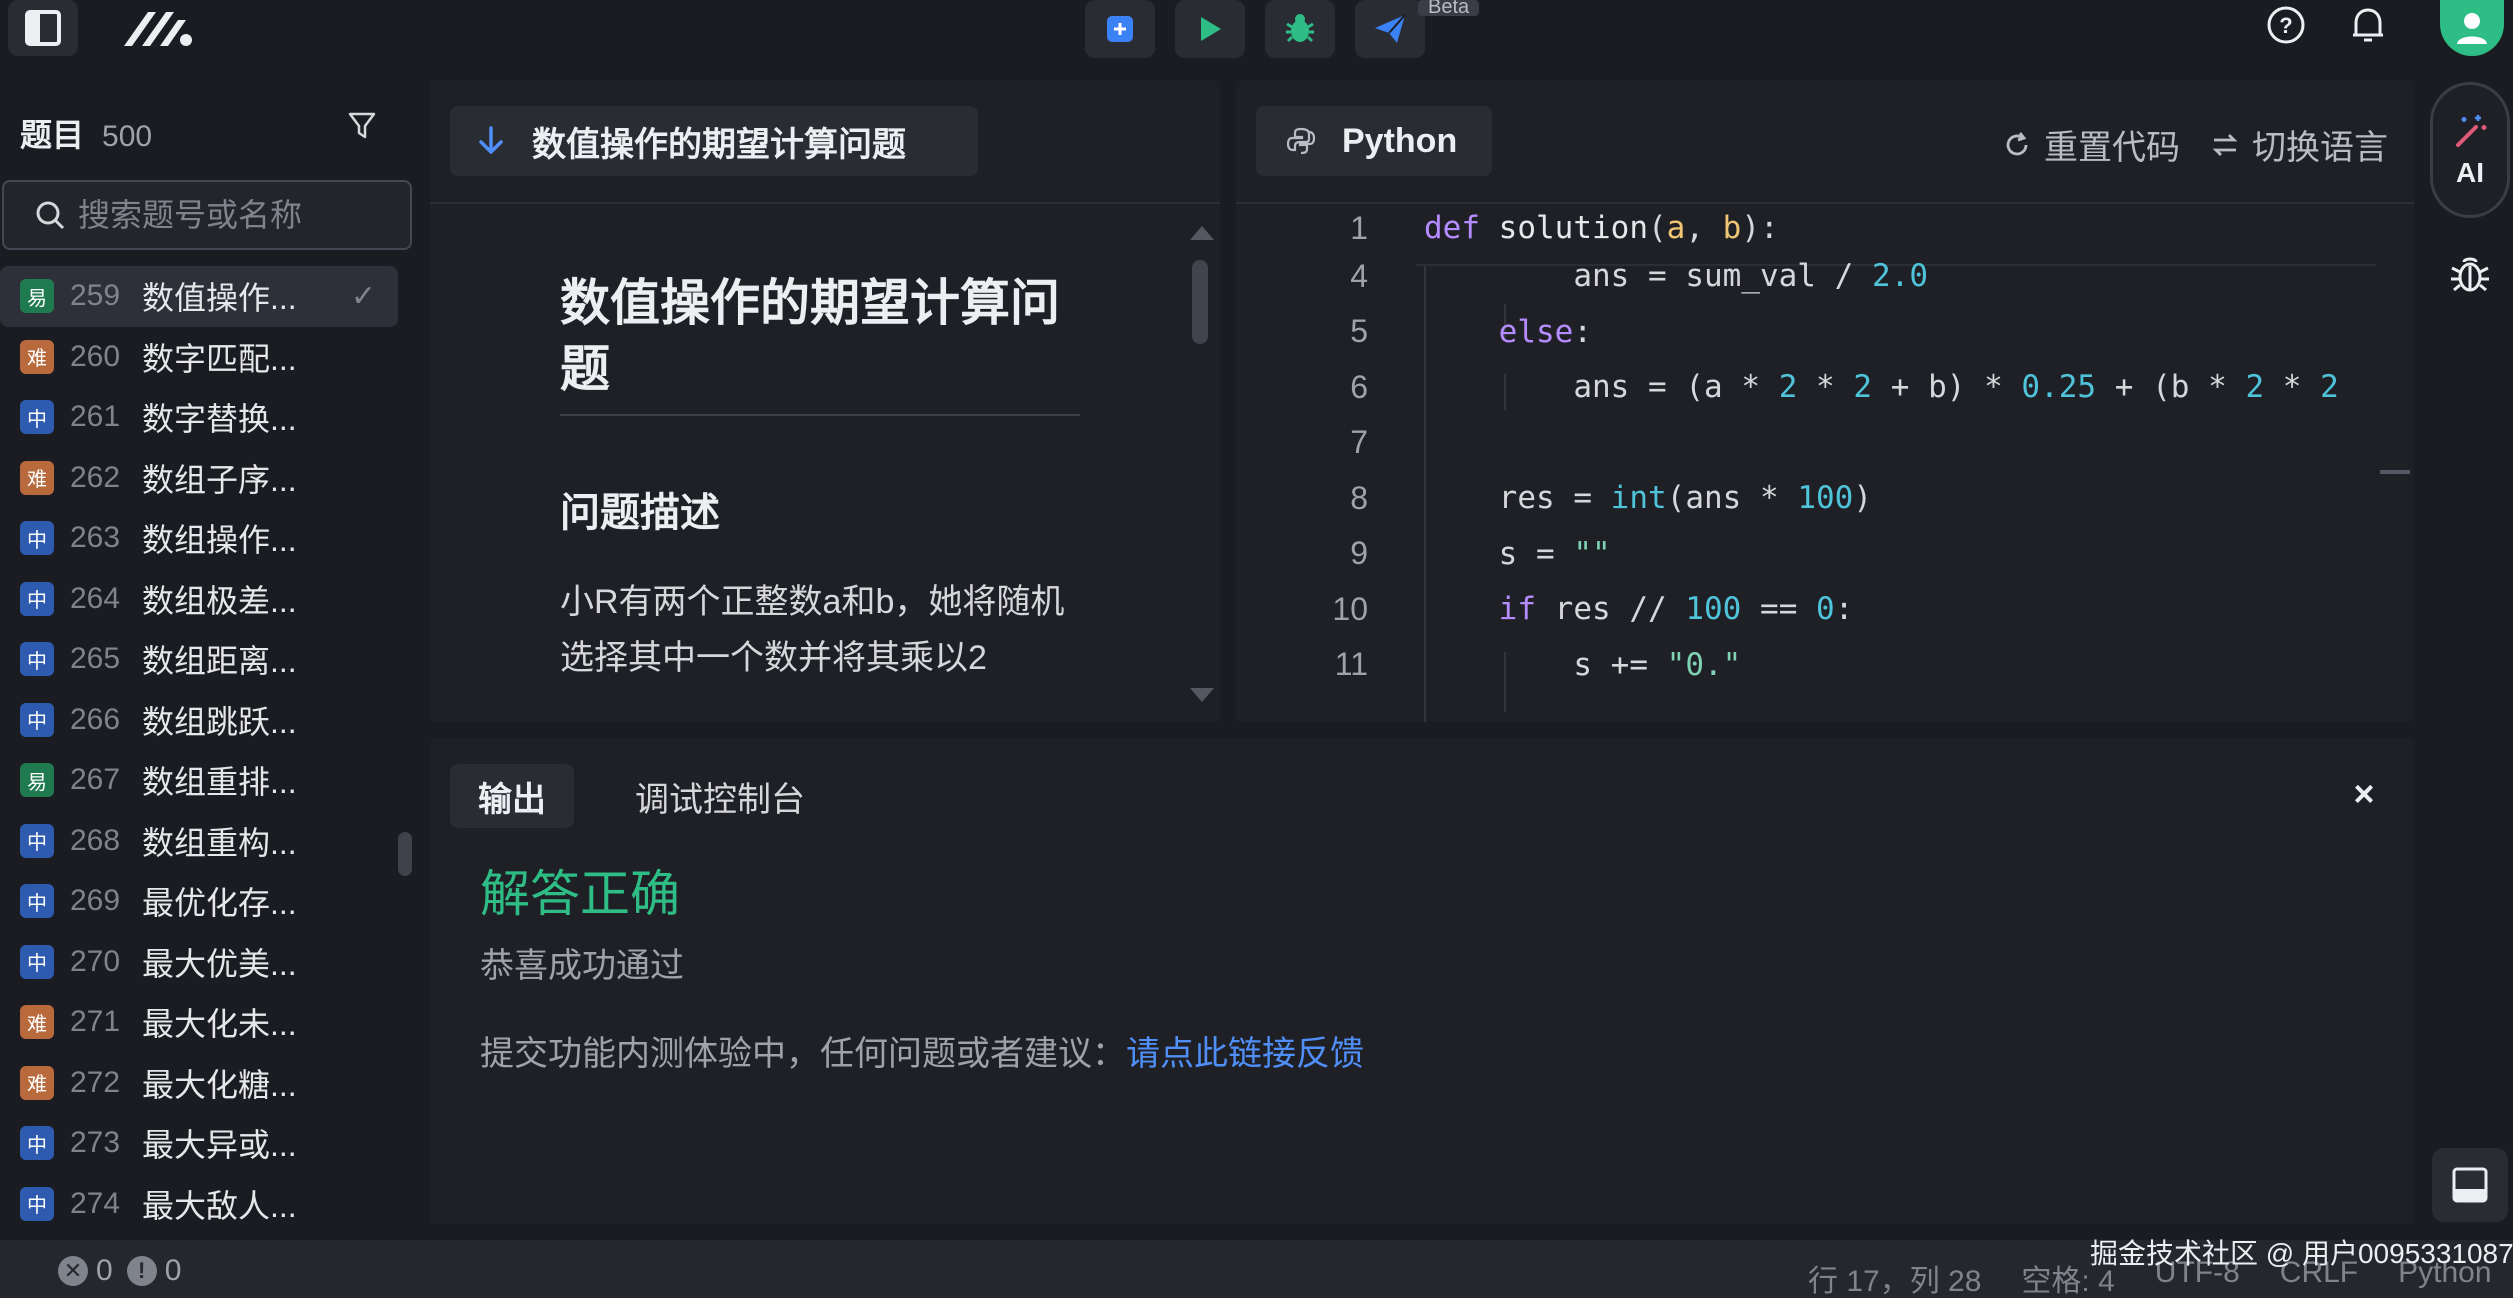  I want to click on send-button, so click(1390, 29).